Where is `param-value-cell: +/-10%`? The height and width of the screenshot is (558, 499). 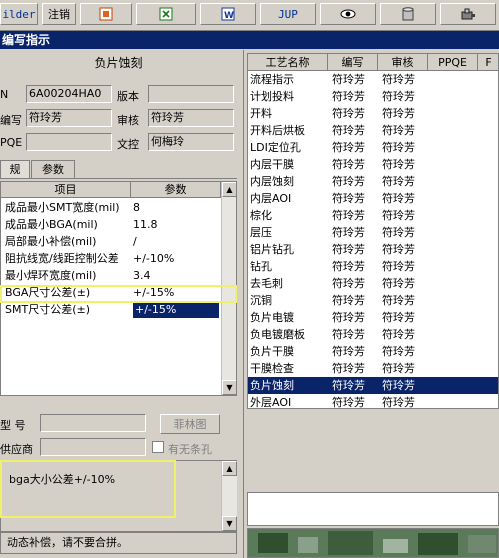
param-value-cell: +/-10% is located at coordinates (176, 258).